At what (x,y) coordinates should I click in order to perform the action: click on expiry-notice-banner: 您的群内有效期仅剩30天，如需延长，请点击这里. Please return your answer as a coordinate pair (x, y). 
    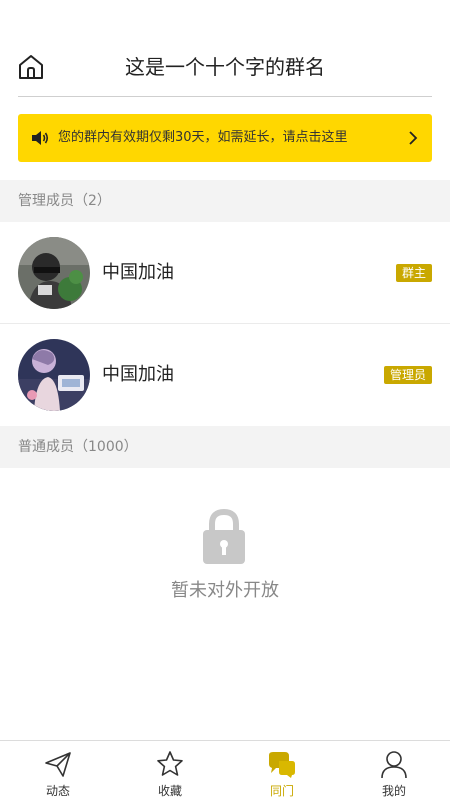
    Looking at the image, I should click on (225, 138).